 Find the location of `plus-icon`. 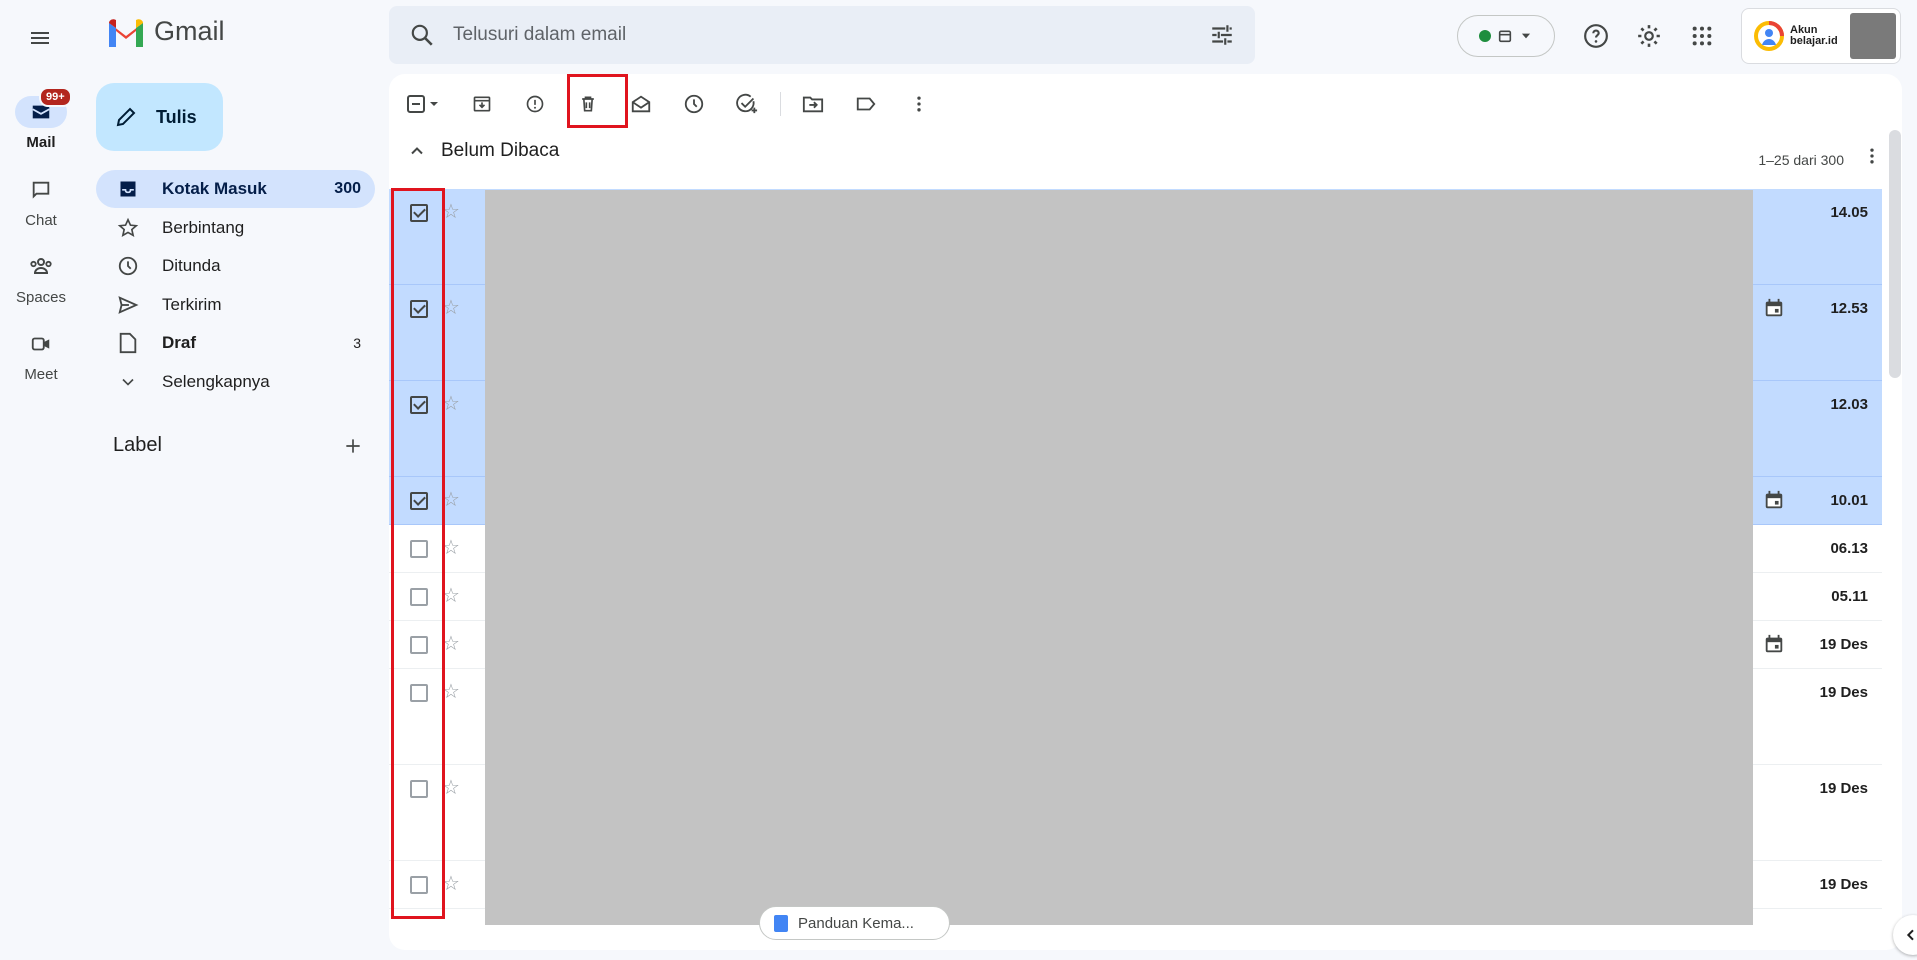

plus-icon is located at coordinates (353, 446).